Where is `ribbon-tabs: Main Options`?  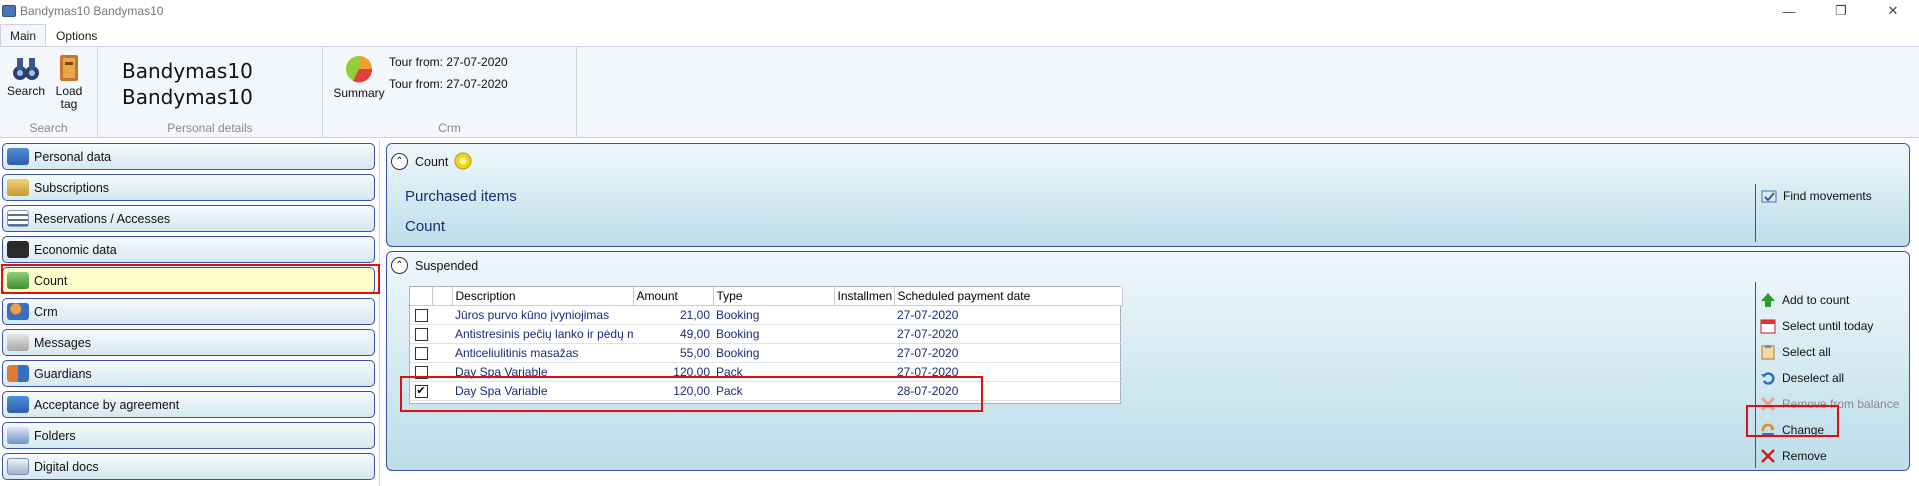 ribbon-tabs: Main Options is located at coordinates (53, 35).